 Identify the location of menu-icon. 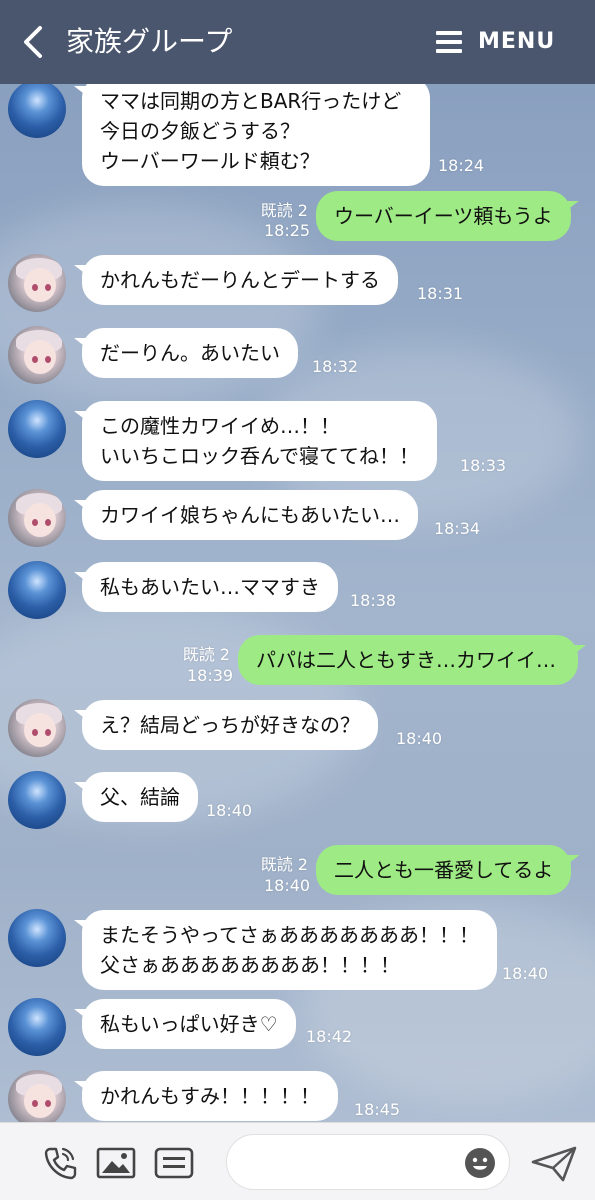
(449, 42).